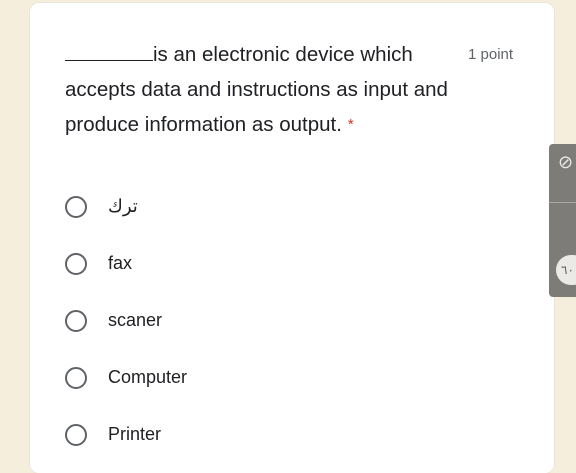  What do you see at coordinates (562, 202) in the screenshot?
I see `side-divider` at bounding box center [562, 202].